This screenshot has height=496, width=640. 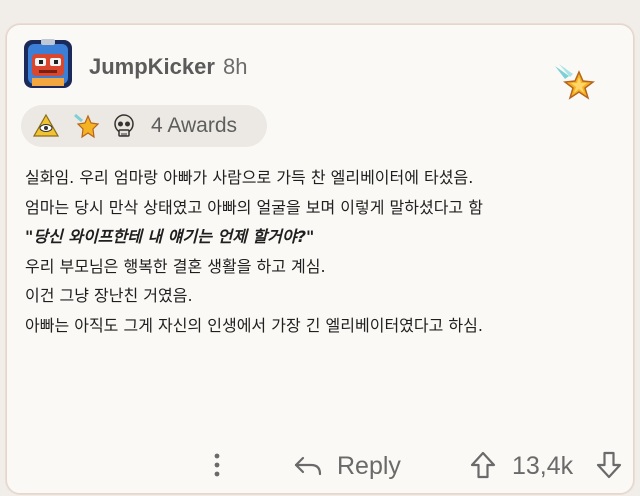 What do you see at coordinates (175, 266) in the screenshot?
I see `comment-line: 우리 부모님은 행복한 결혼 생활을 하고 계심.` at bounding box center [175, 266].